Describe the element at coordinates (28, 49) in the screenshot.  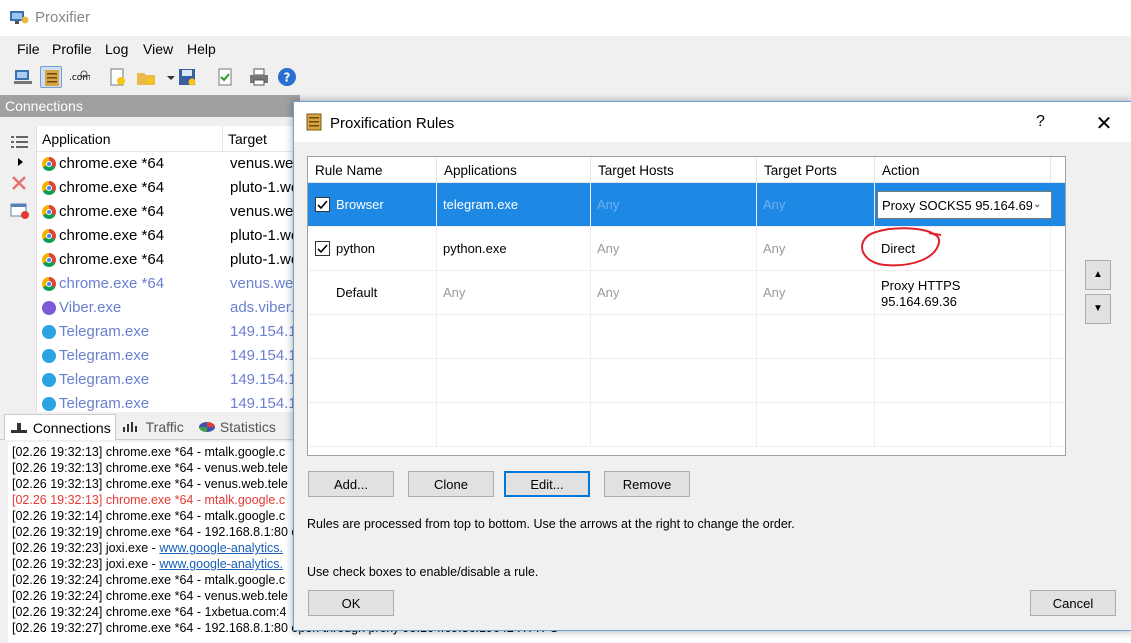
I see `menu-file: File` at that location.